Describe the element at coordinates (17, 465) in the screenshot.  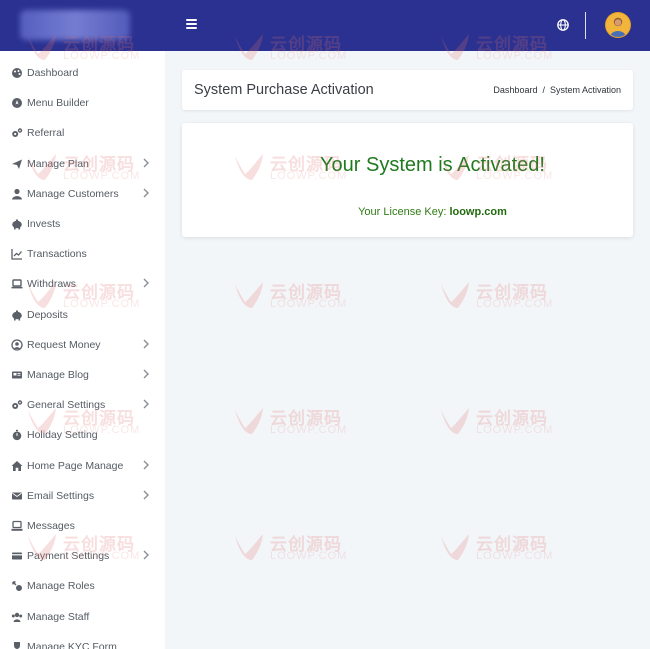
I see `home-icon` at that location.